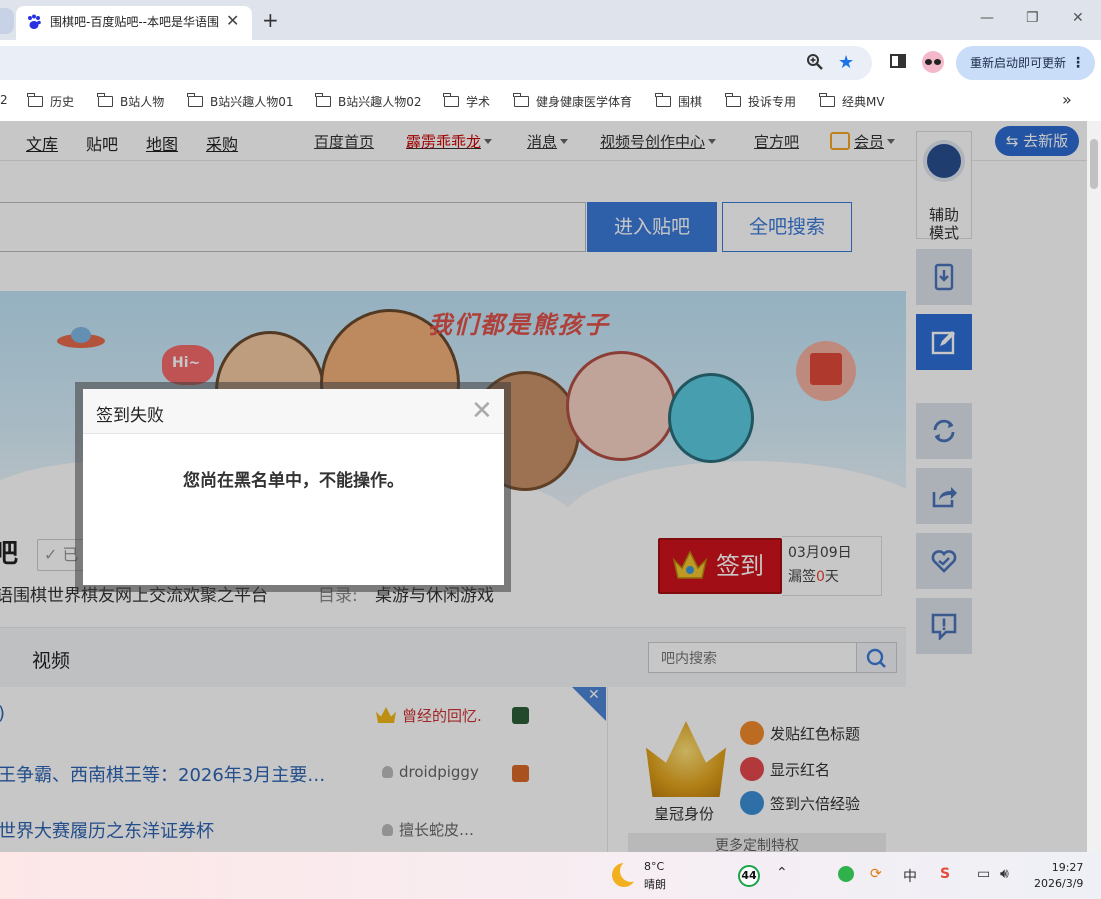 The width and height of the screenshot is (1101, 899). I want to click on bookmark-folder: 学术, so click(467, 101).